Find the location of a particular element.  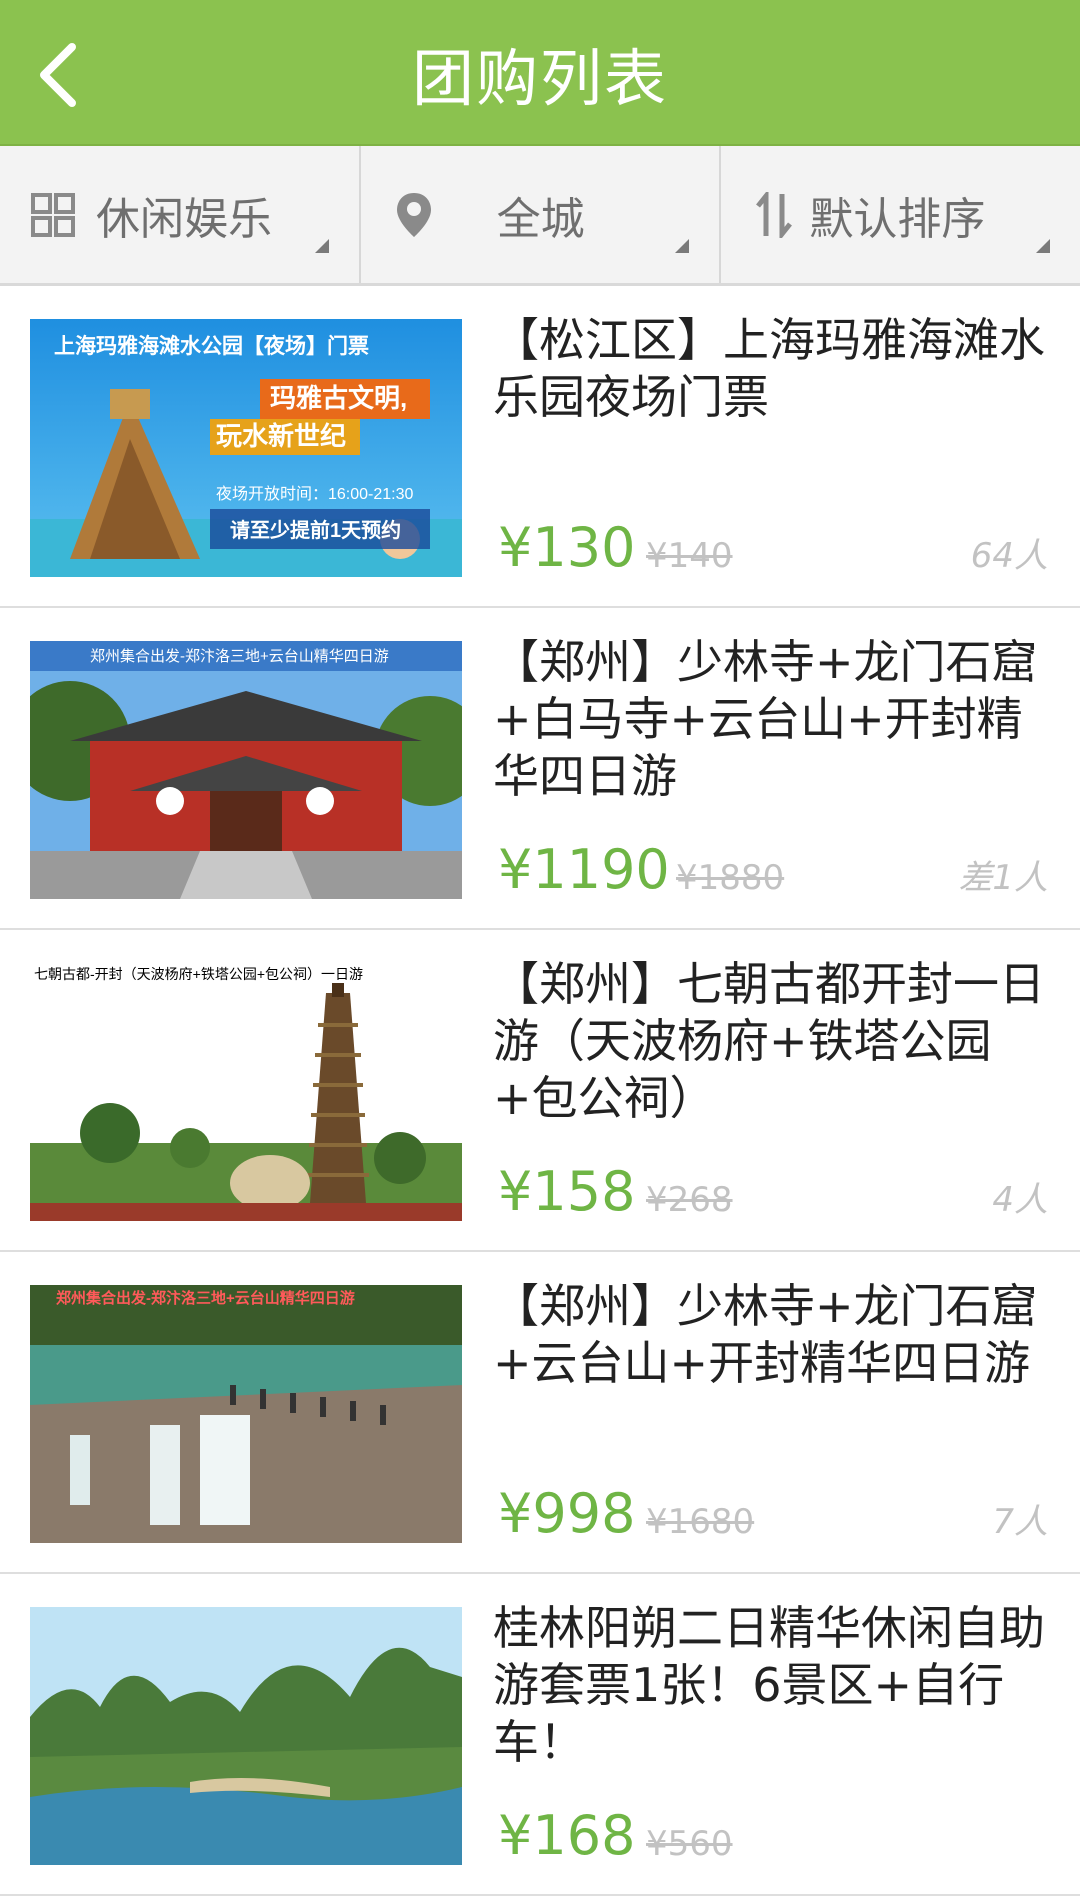

buyer-count: 4人 is located at coordinates (1020, 1200).